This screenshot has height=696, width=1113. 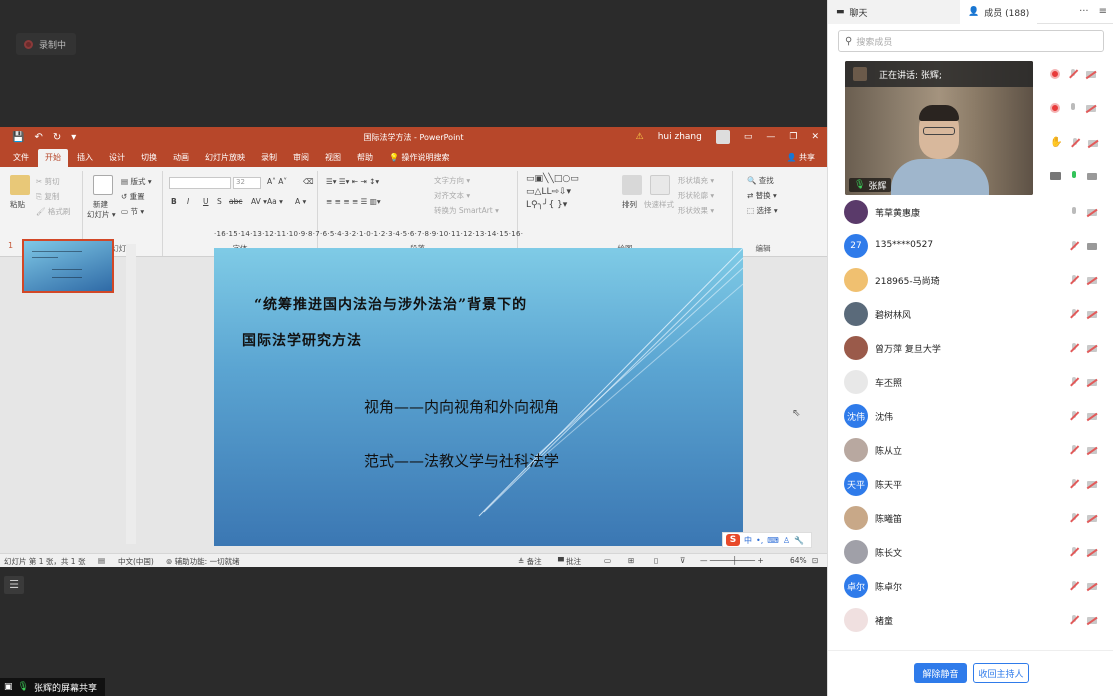 What do you see at coordinates (748, 137) in the screenshot?
I see `ribbon-display-icon: ▭` at bounding box center [748, 137].